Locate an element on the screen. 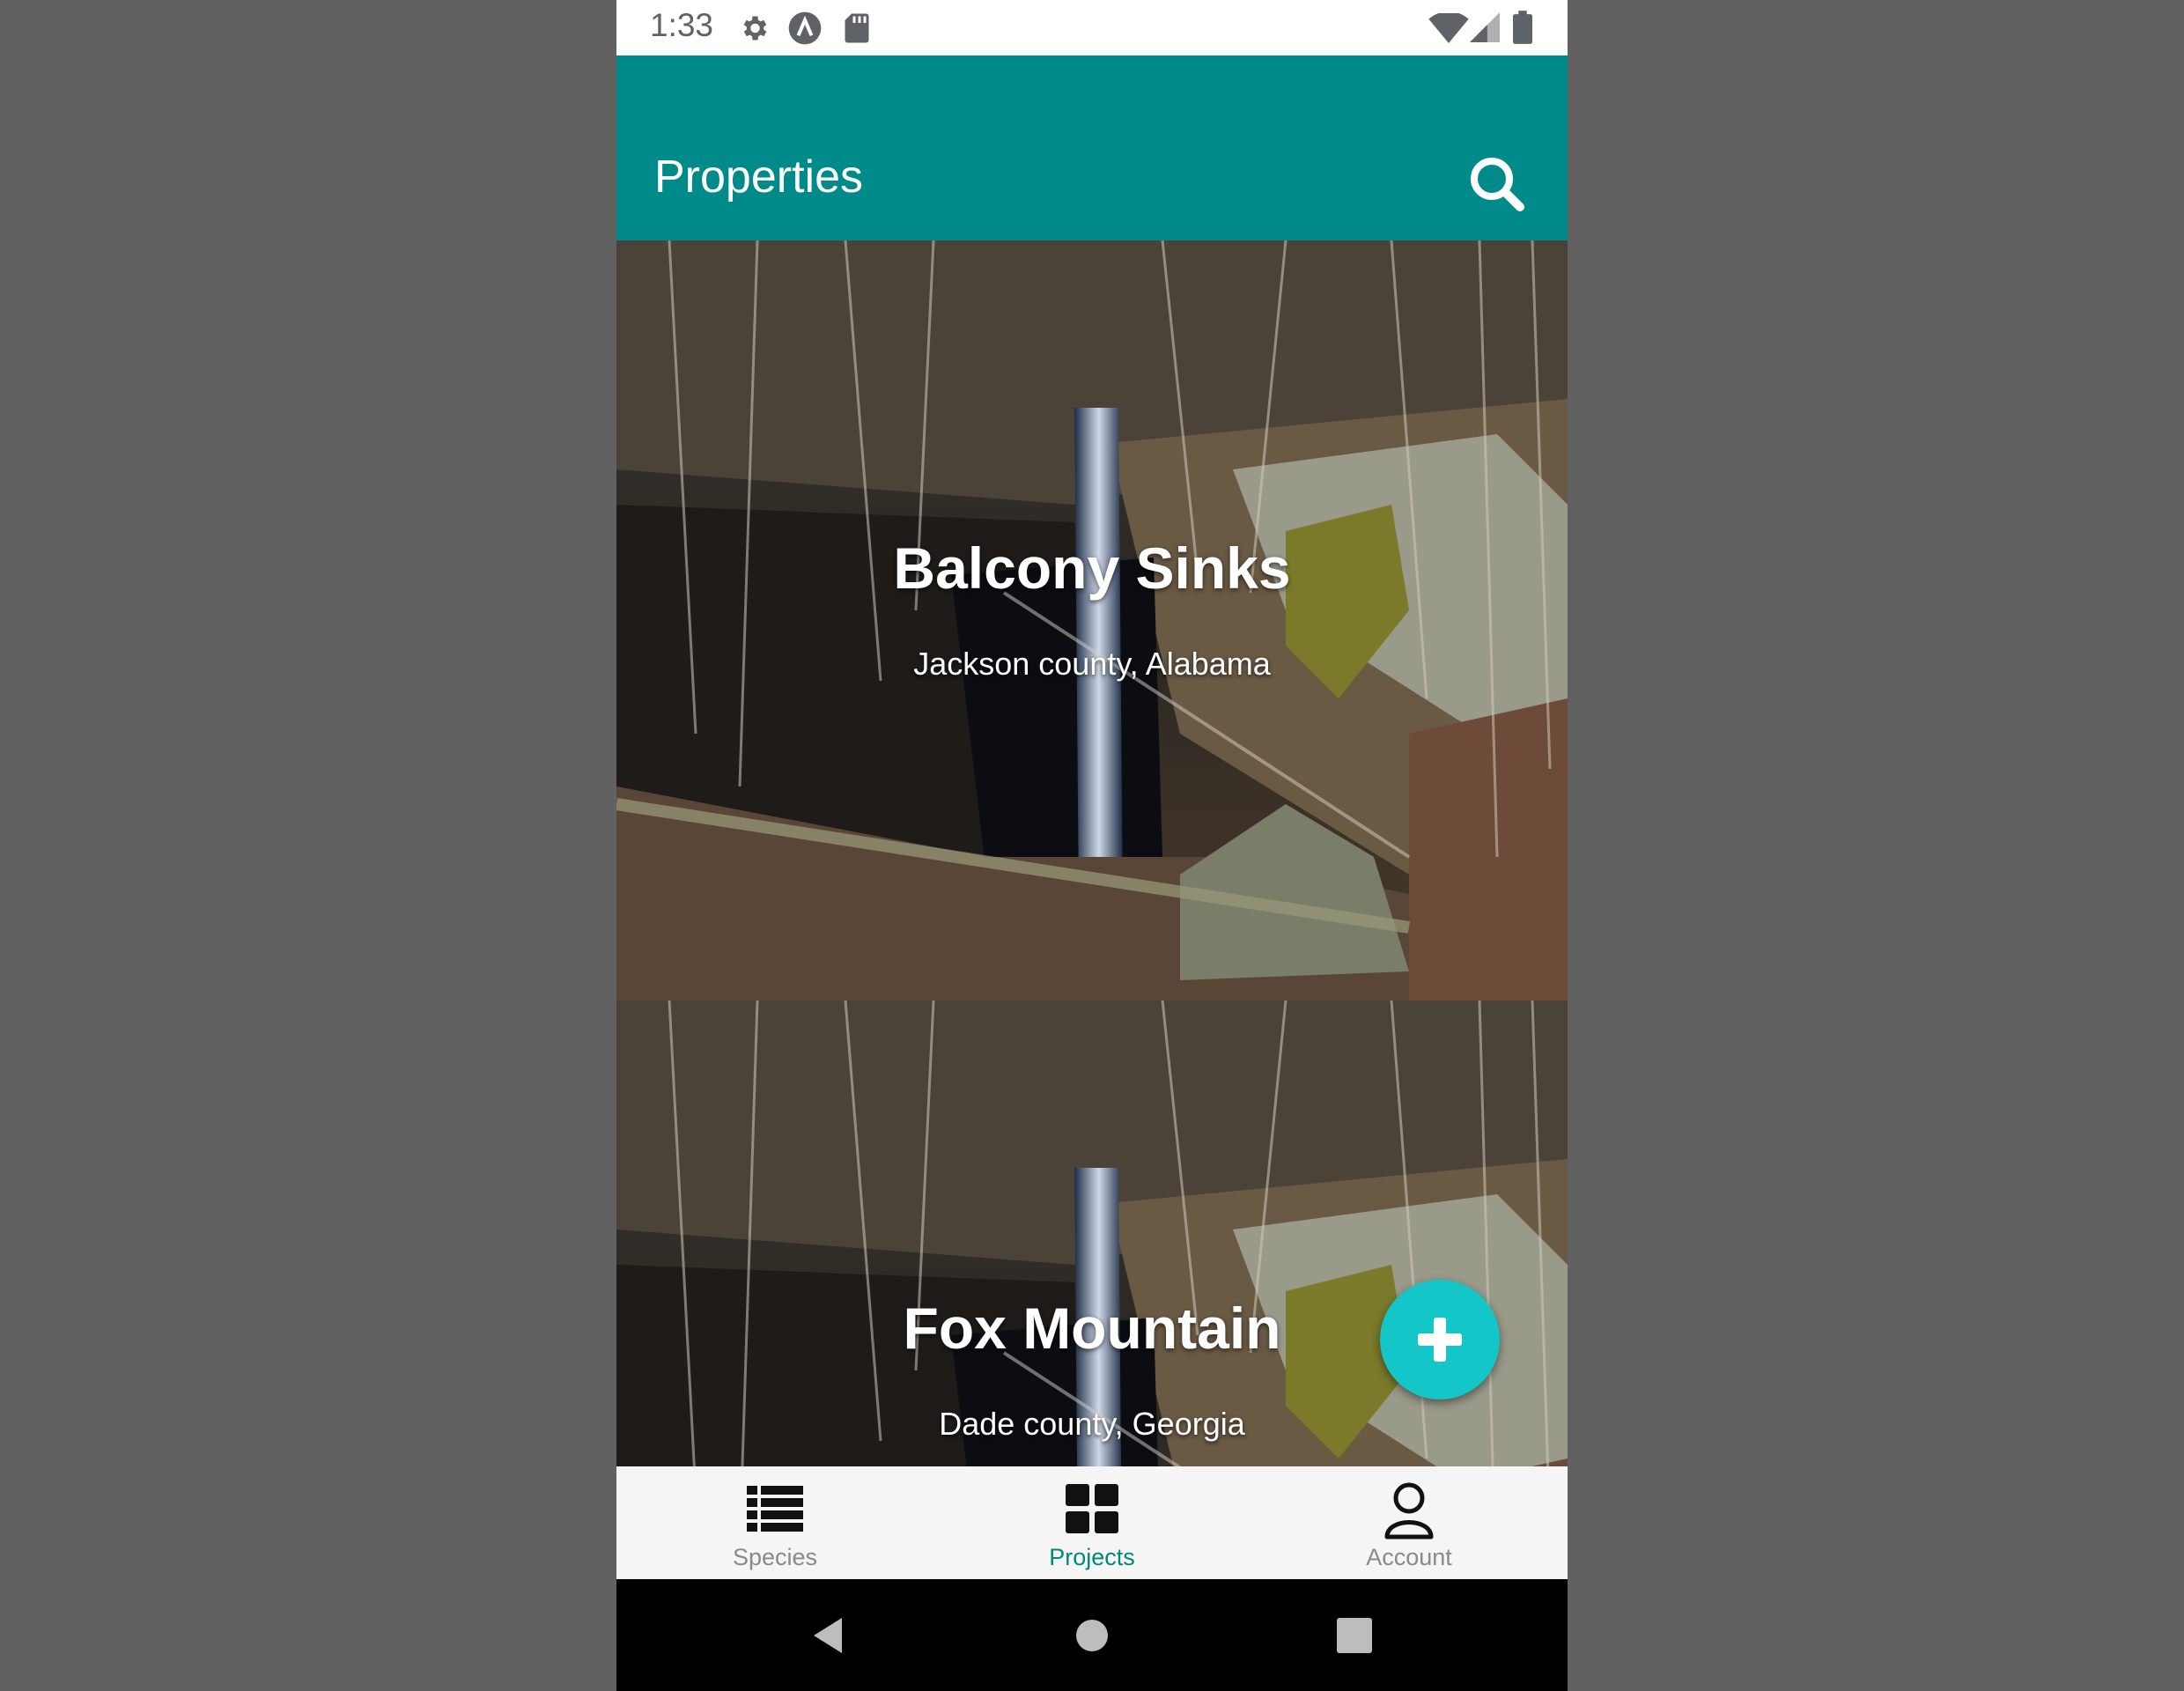  signal-icon is located at coordinates (1485, 27).